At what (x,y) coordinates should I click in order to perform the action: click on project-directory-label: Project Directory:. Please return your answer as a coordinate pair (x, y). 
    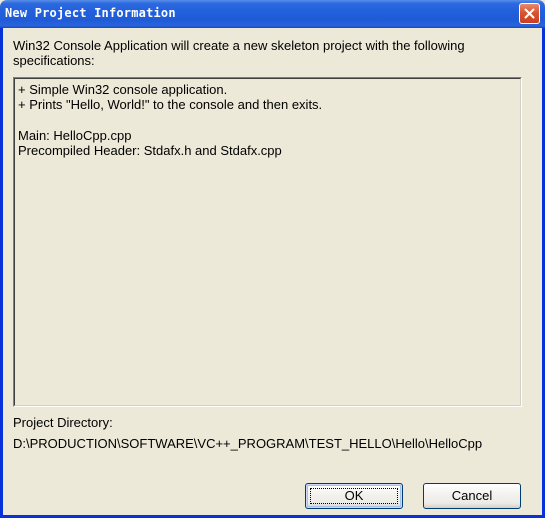
    Looking at the image, I should click on (63, 422).